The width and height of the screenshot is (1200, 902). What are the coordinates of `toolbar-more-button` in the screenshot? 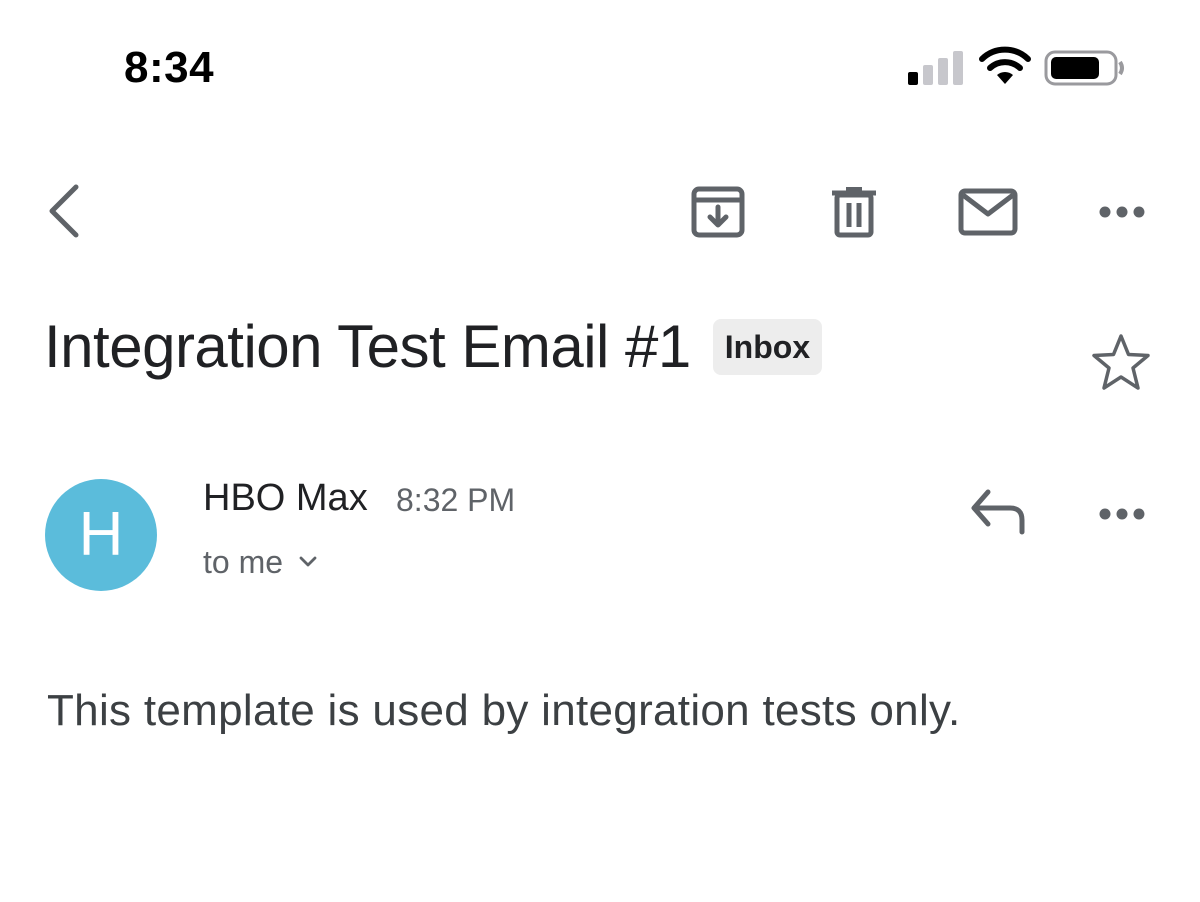 It's located at (1122, 212).